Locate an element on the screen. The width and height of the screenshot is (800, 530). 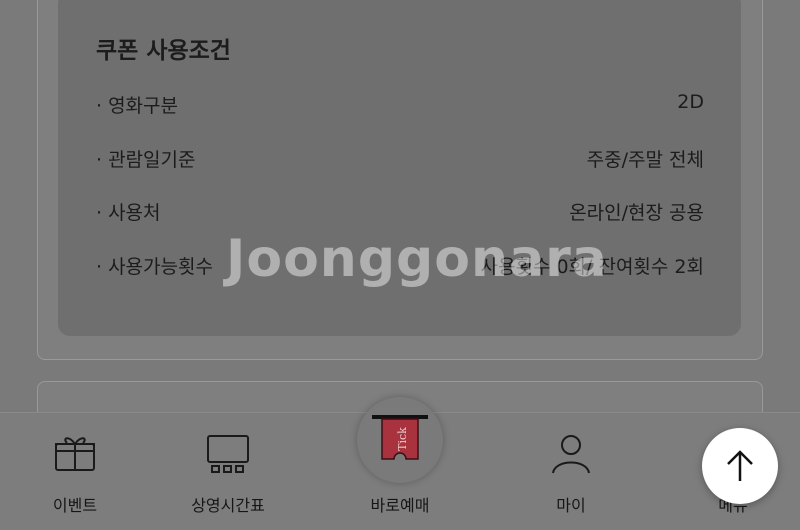
scroll-to-top-button is located at coordinates (740, 466).